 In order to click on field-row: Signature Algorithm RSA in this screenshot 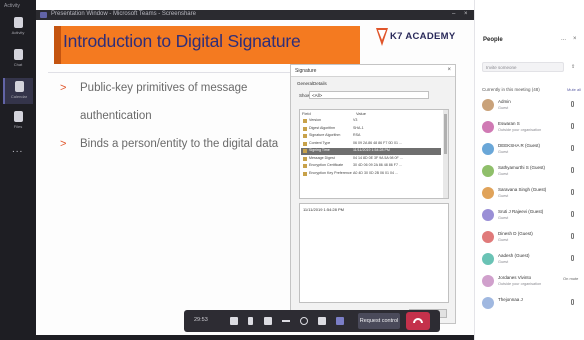, I will do `click(371, 136)`.